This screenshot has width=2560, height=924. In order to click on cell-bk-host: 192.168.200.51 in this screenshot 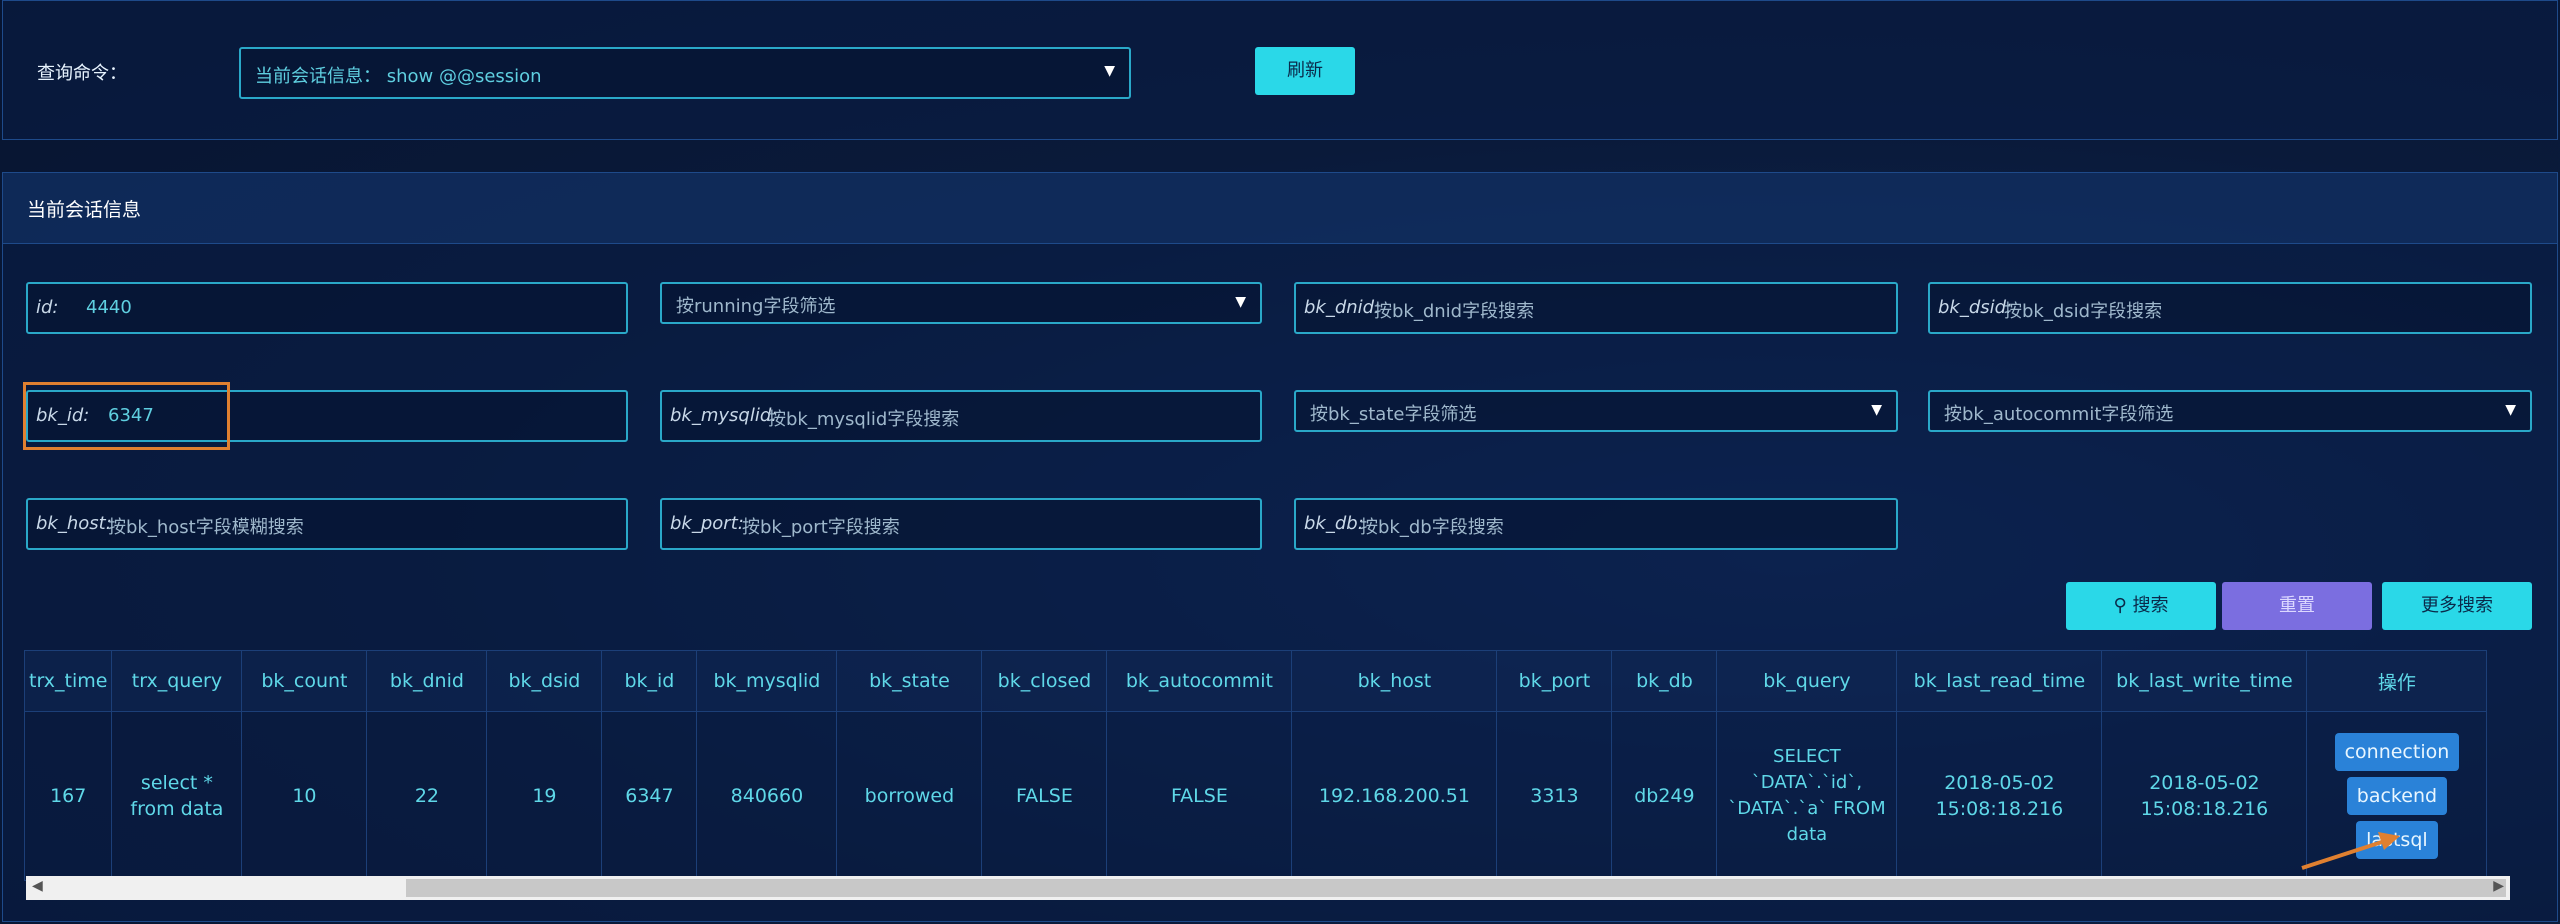, I will do `click(1394, 796)`.